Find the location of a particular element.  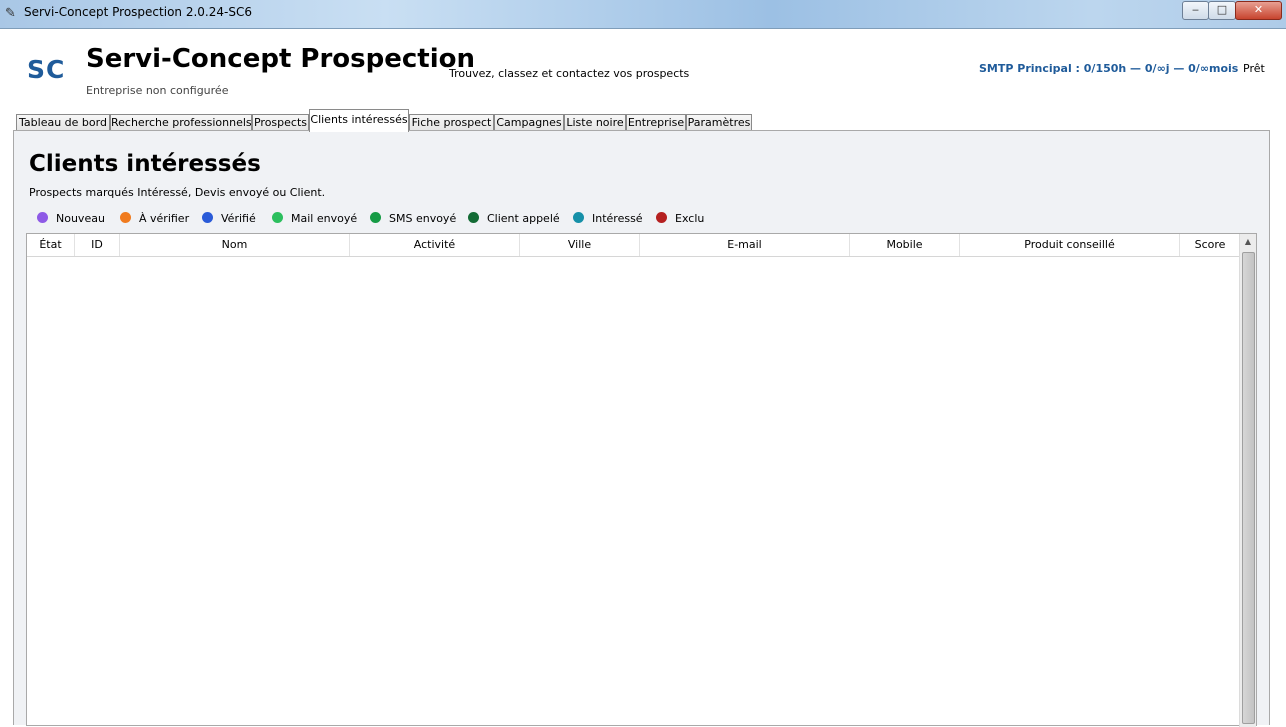

tab-campagnes: Campagnes is located at coordinates (529, 122).